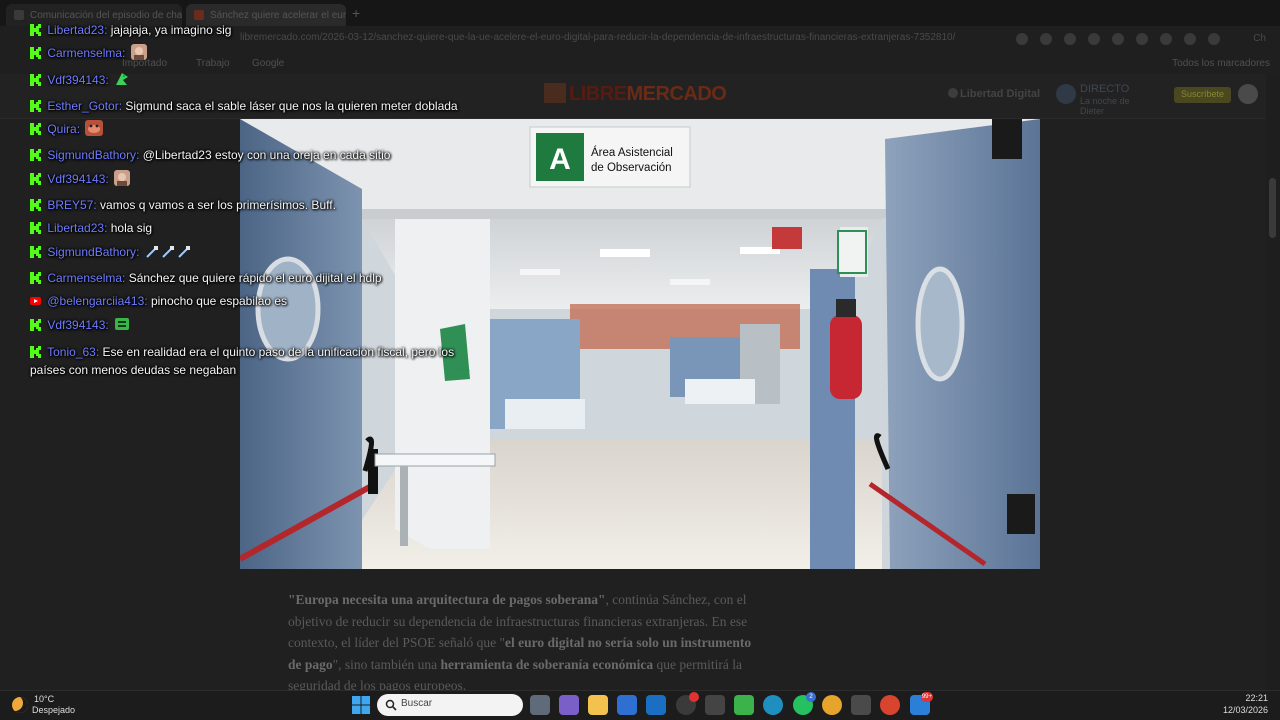 This screenshot has width=1280, height=720. I want to click on green-box-emote-icon, so click(122, 328).